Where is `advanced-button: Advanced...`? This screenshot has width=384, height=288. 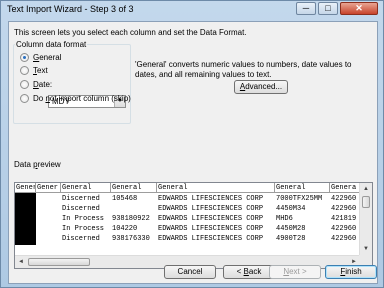 advanced-button: Advanced... is located at coordinates (261, 87).